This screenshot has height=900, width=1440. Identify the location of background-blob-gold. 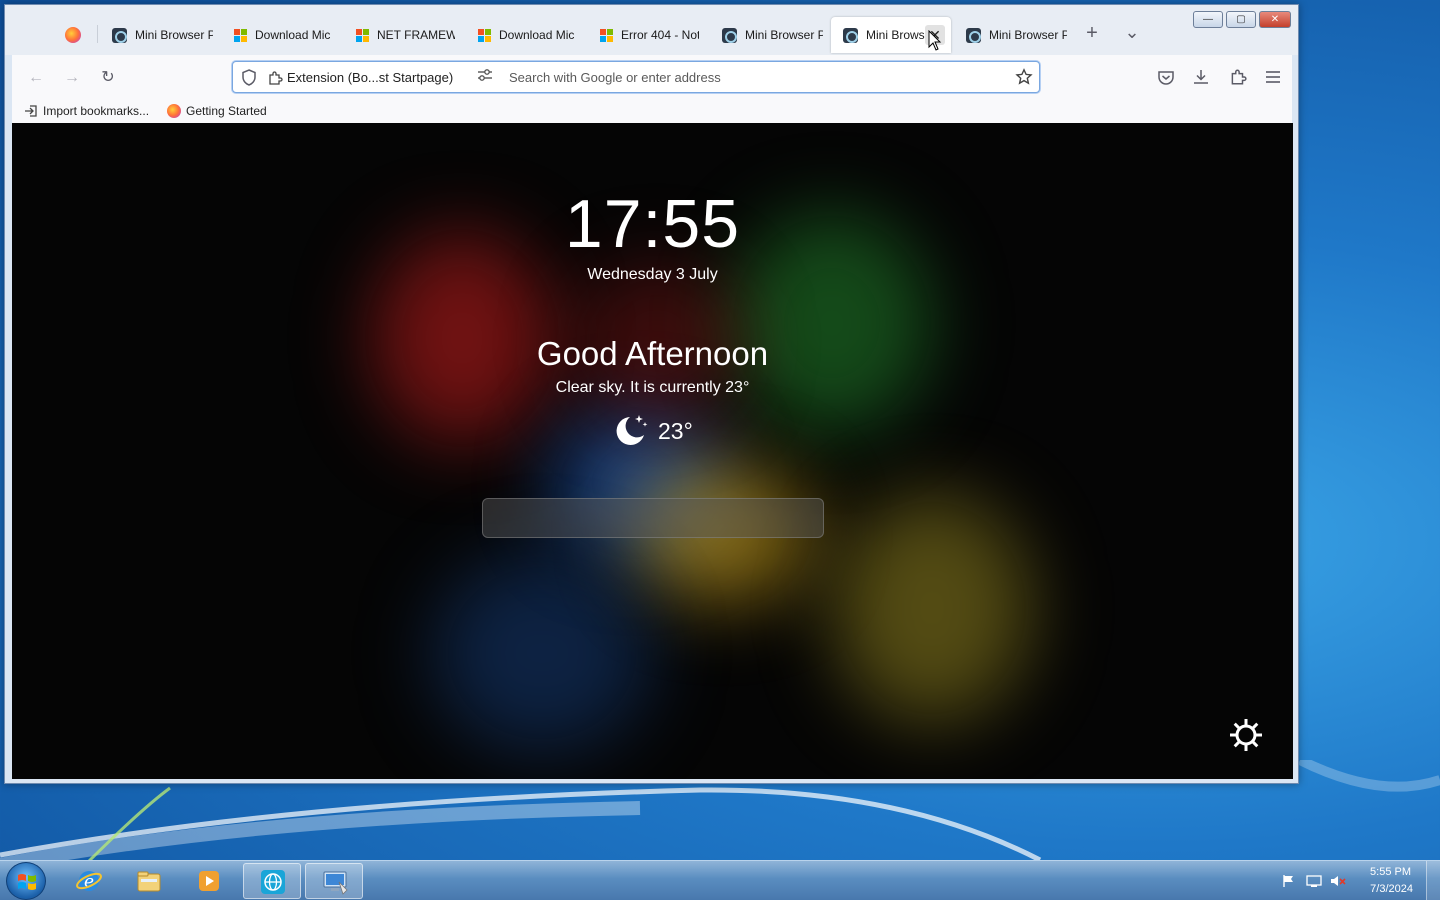
(932, 608).